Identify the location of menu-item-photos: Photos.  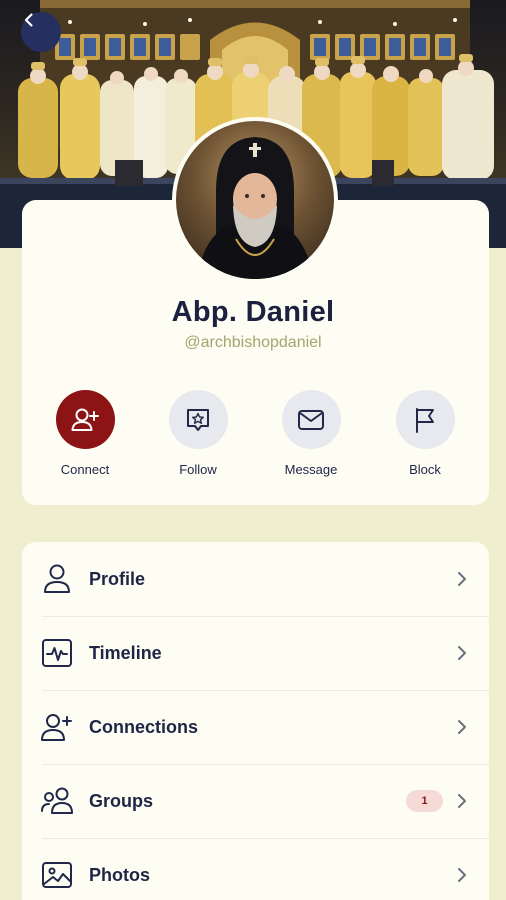
(255, 869).